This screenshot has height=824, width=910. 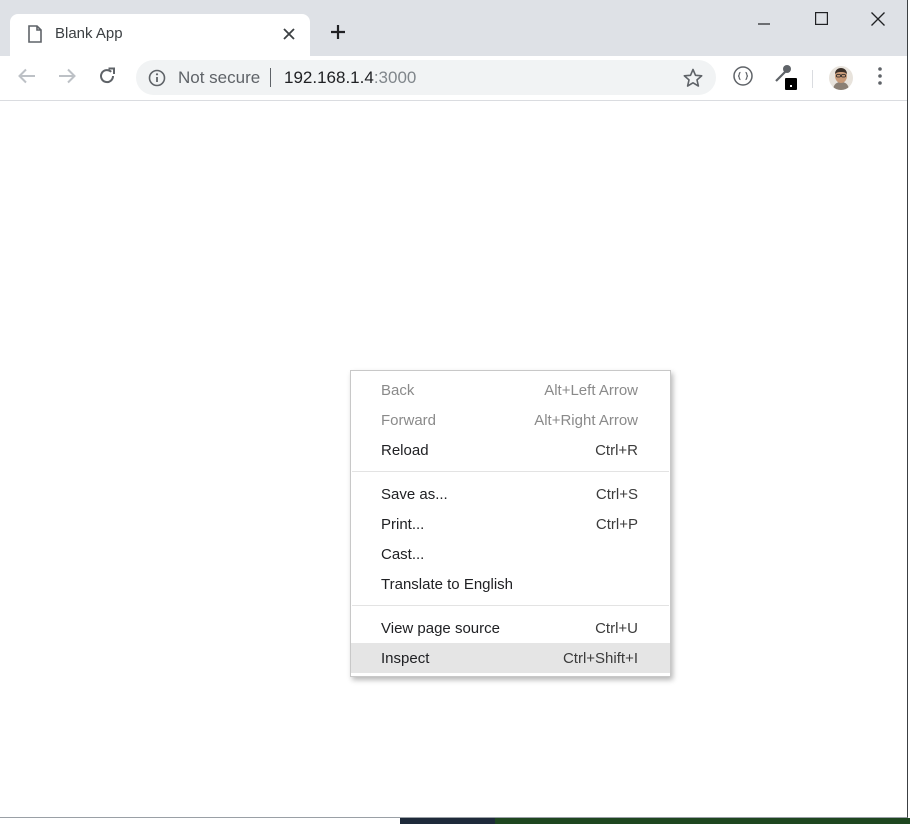 What do you see at coordinates (329, 77) in the screenshot?
I see `url-host: 192.168.1.4` at bounding box center [329, 77].